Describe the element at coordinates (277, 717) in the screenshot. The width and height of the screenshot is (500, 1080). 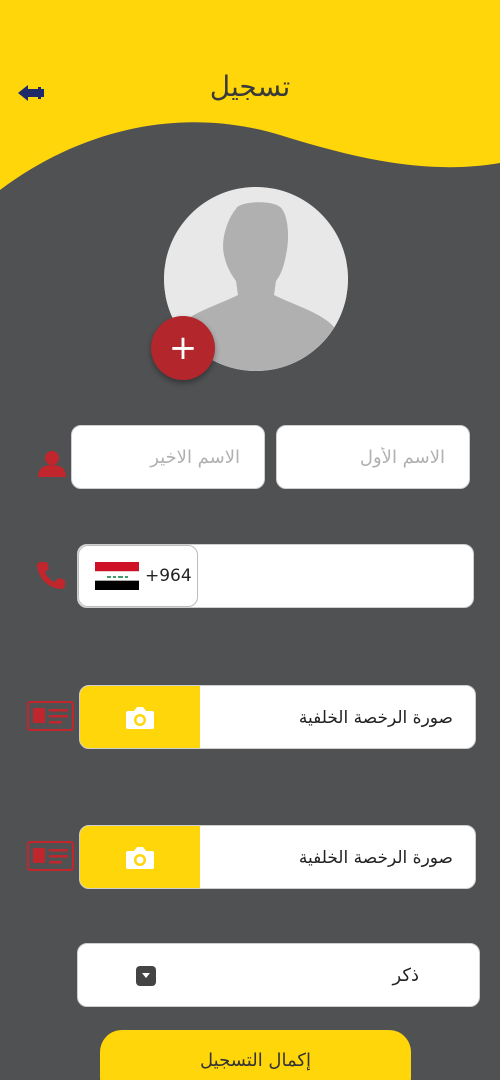
I see `license-back-upload-1: صورة الرخصة الخلفية` at that location.